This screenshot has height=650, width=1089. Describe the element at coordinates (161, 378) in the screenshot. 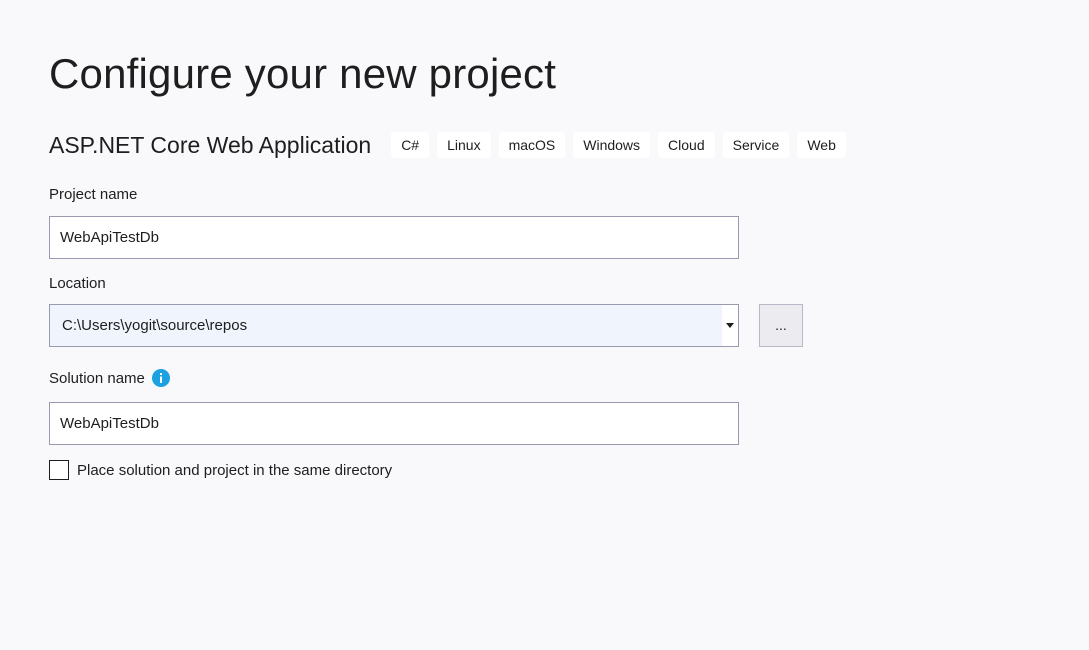

I see `info-icon` at that location.